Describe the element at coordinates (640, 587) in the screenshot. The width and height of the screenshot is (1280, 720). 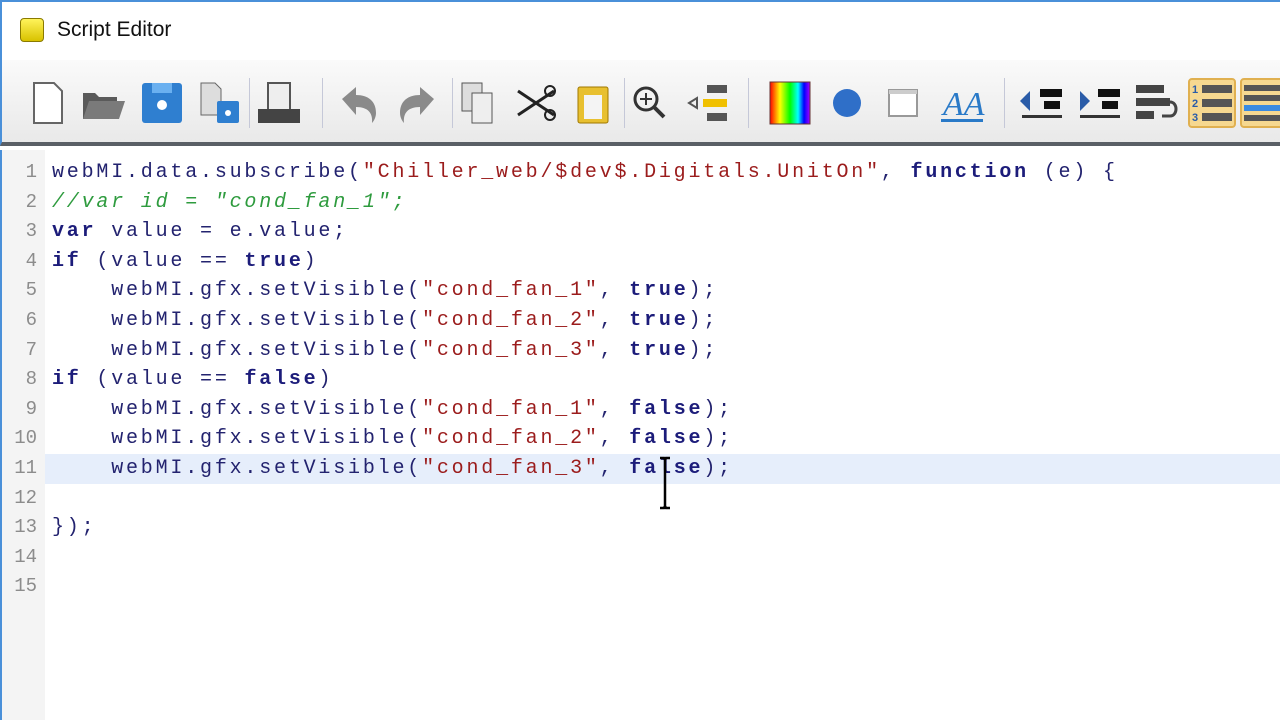
I see `code-line: 15` at that location.